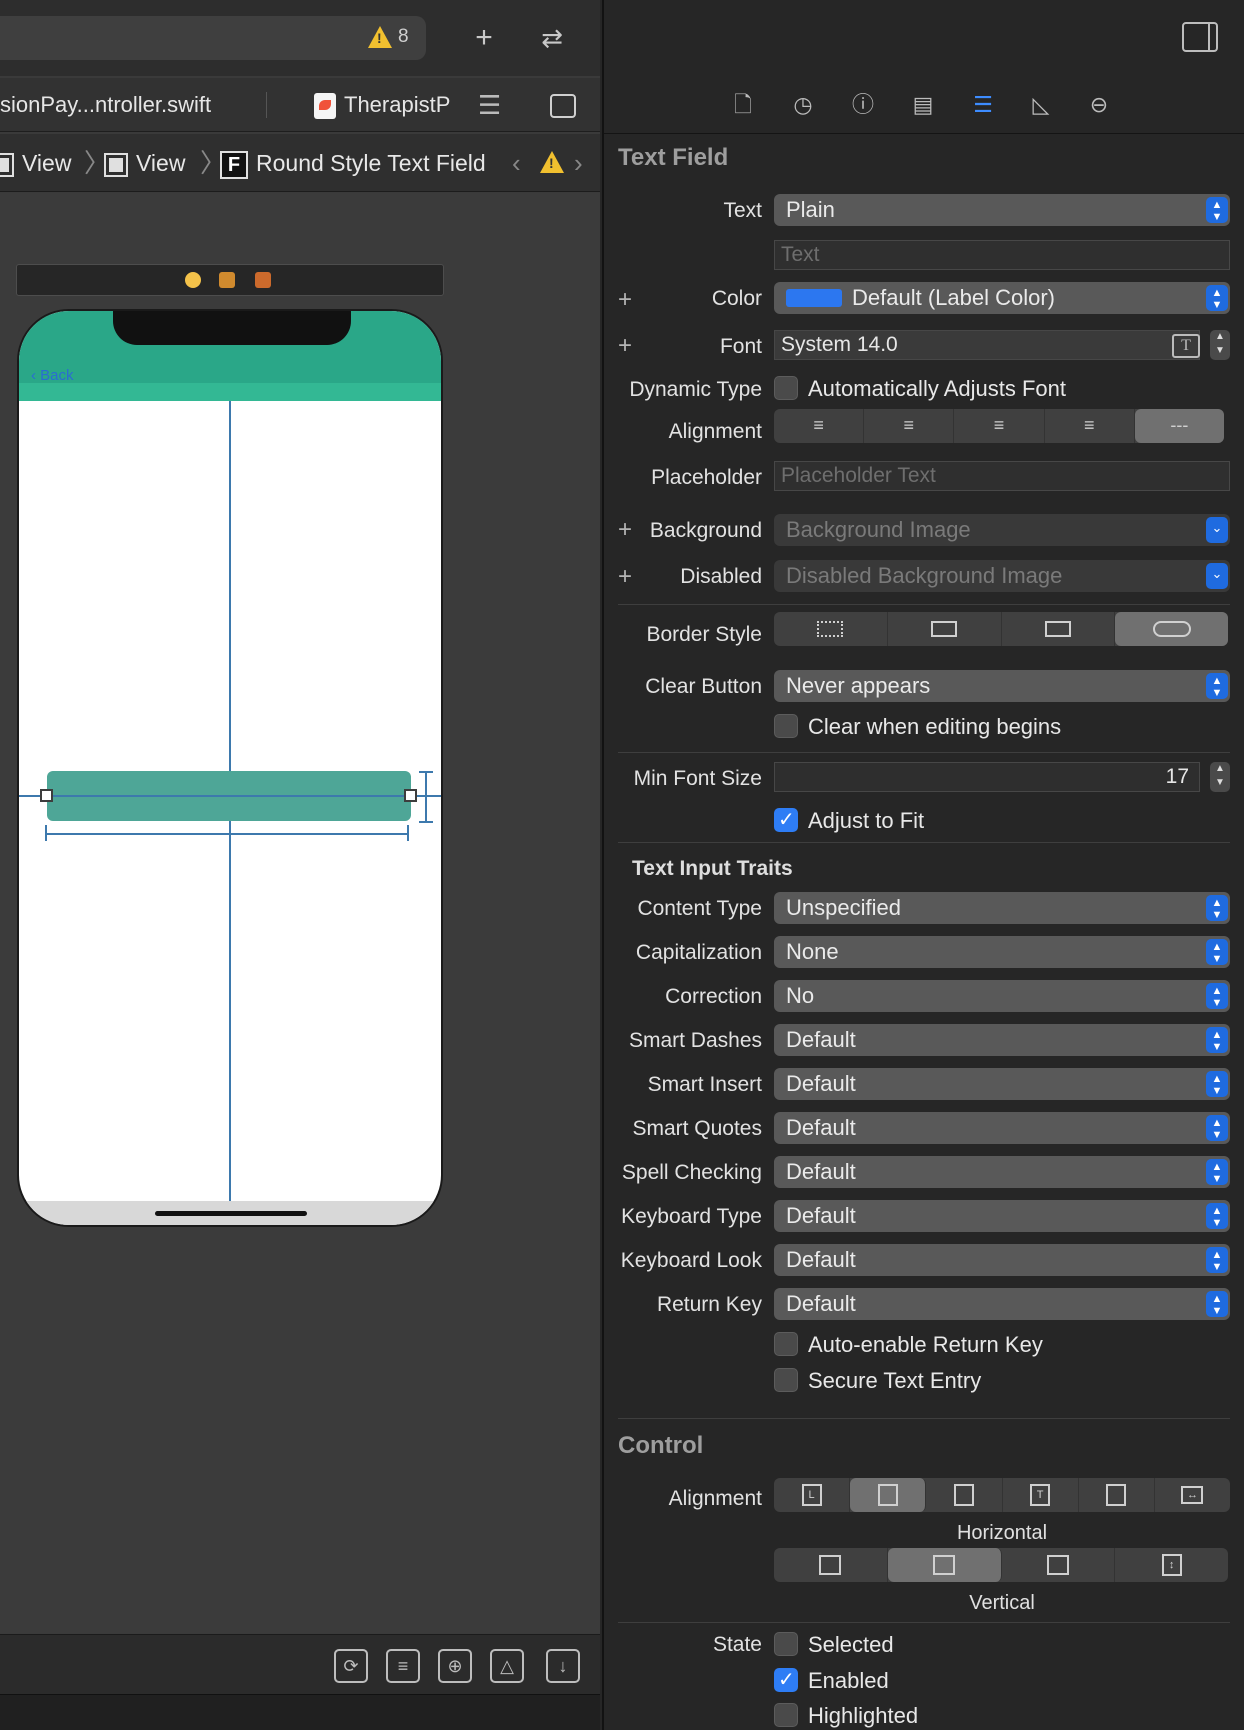 Image resolution: width=1244 pixels, height=1730 pixels. What do you see at coordinates (351, 1666) in the screenshot?
I see `update-frames-icon: ⟳` at bounding box center [351, 1666].